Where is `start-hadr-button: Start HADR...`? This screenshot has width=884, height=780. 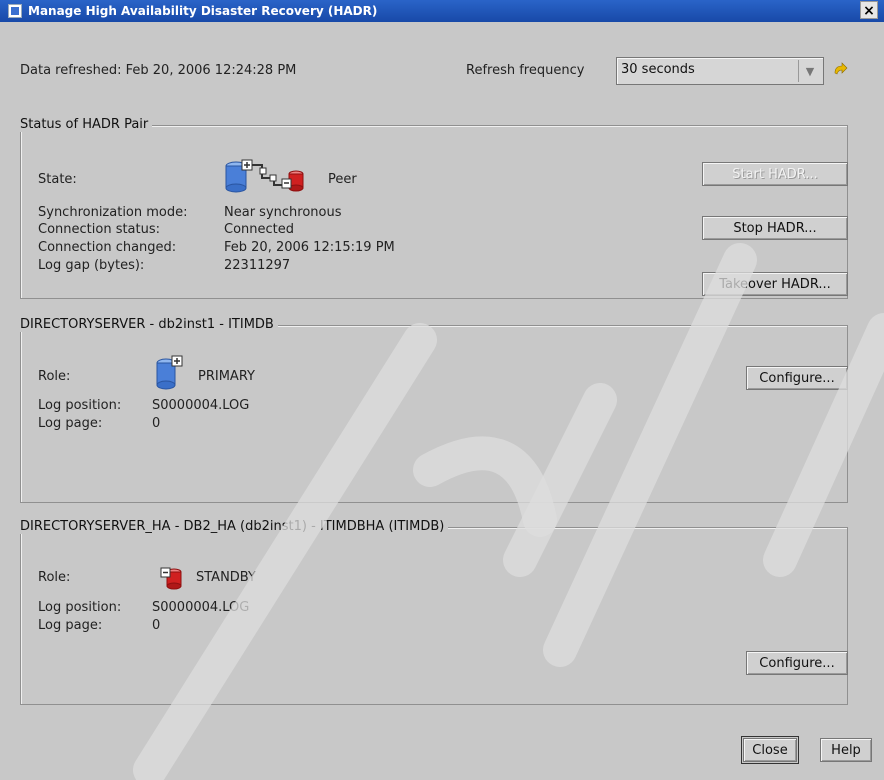
start-hadr-button: Start HADR... is located at coordinates (775, 174).